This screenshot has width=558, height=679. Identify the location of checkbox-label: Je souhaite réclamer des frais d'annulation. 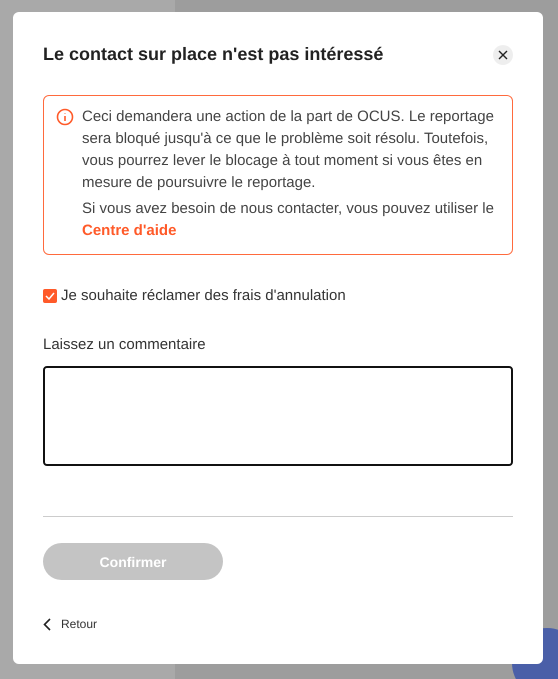
(203, 295).